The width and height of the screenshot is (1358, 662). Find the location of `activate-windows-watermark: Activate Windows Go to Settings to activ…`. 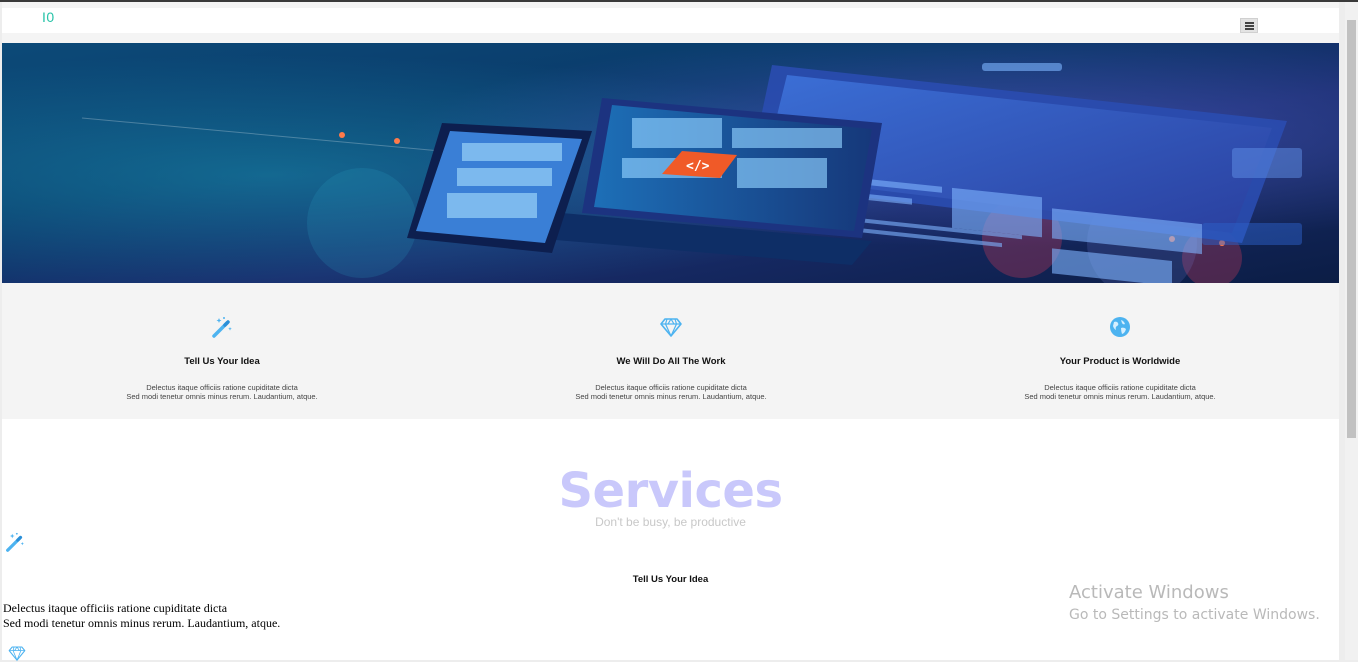

activate-windows-watermark: Activate Windows Go to Settings to activ… is located at coordinates (1194, 603).